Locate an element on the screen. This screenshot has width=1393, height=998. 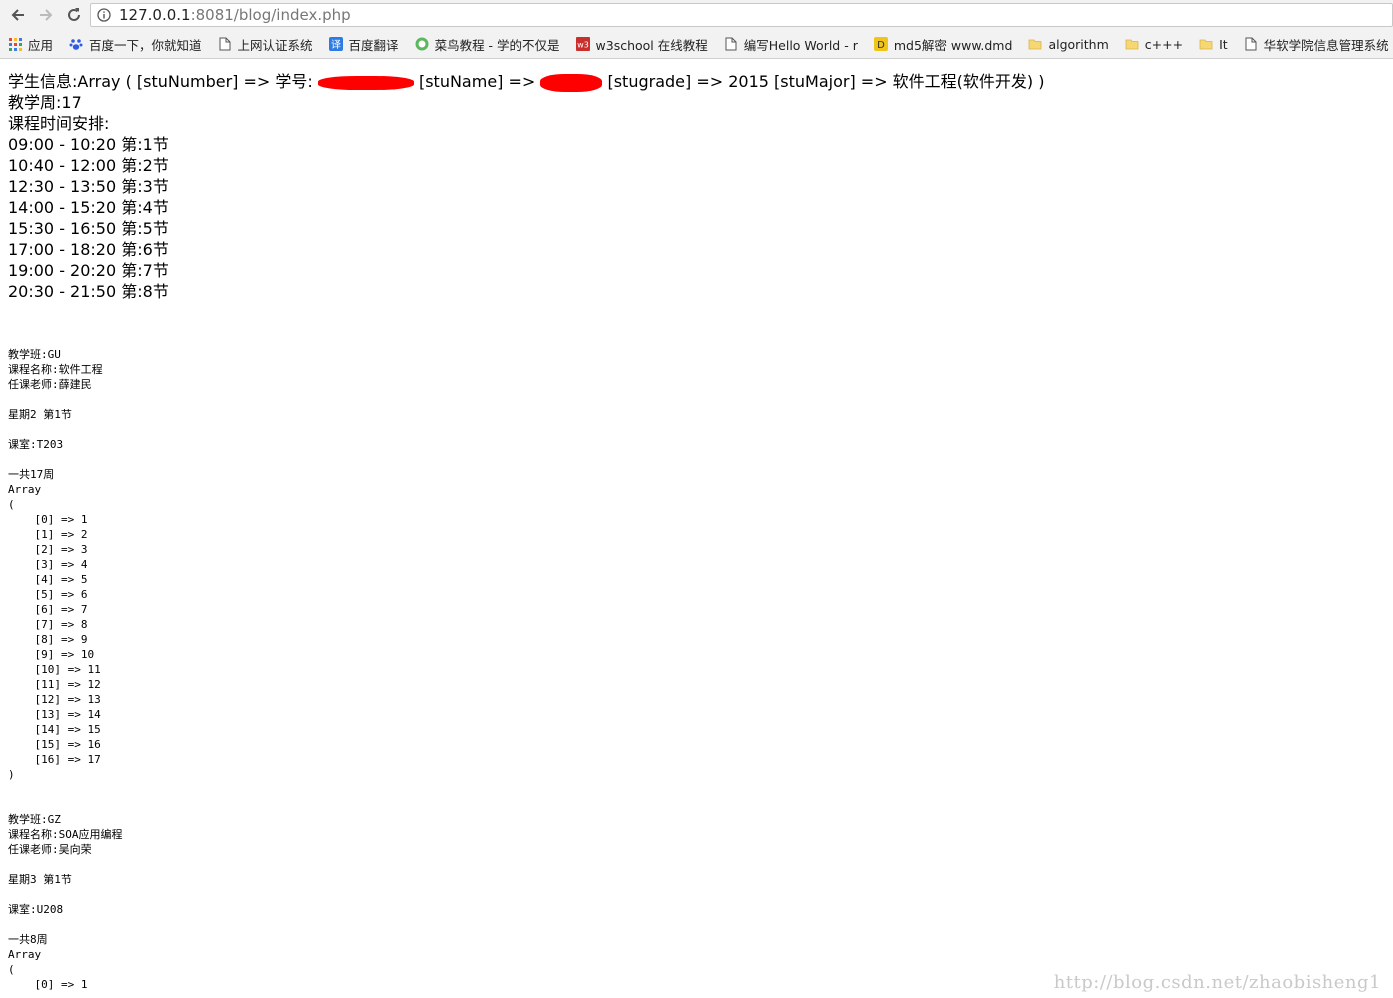
student-info-mid: [stuName] => is located at coordinates (477, 81).